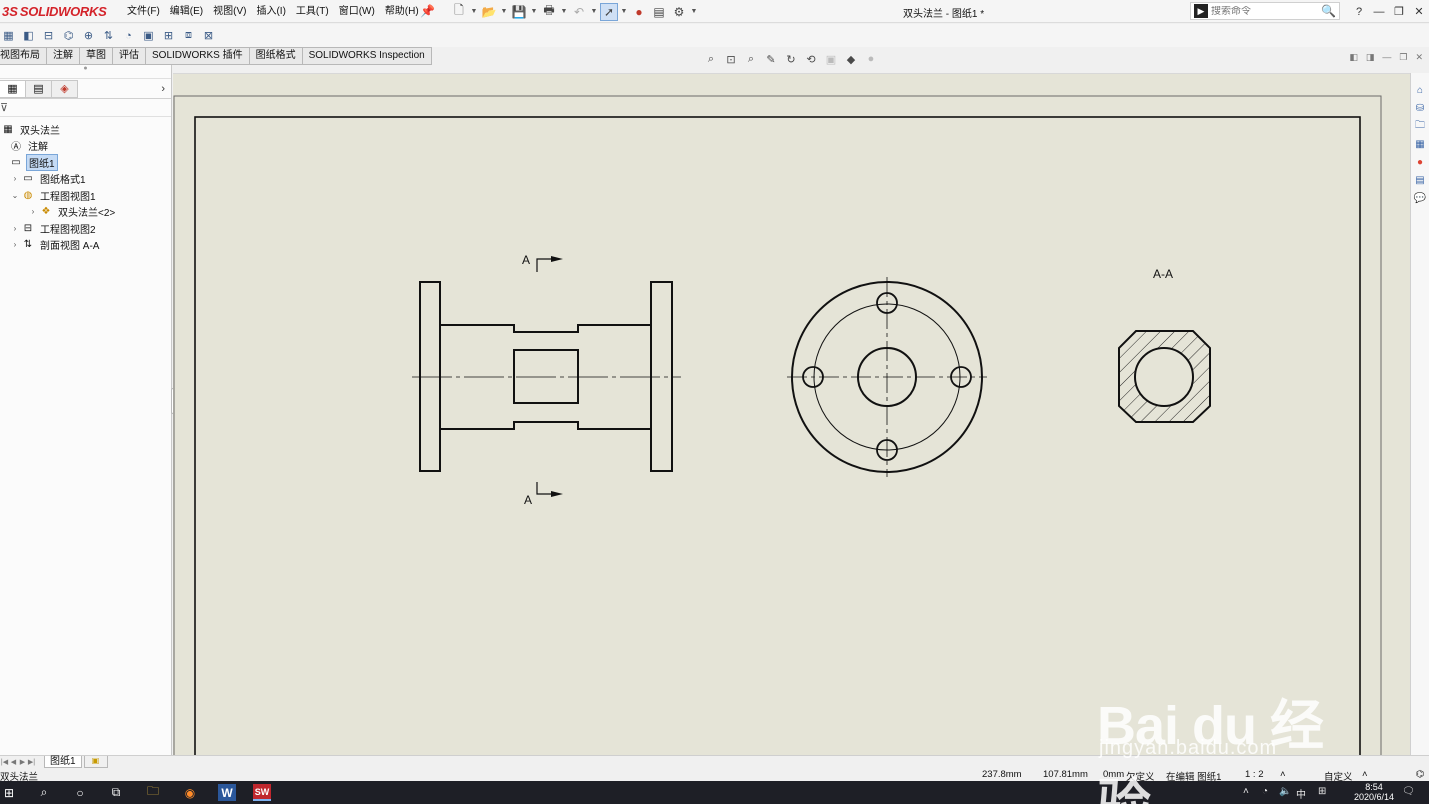 The height and width of the screenshot is (804, 1429). What do you see at coordinates (108, 35) in the screenshot?
I see `alternate-position-icon: ⇅` at bounding box center [108, 35].